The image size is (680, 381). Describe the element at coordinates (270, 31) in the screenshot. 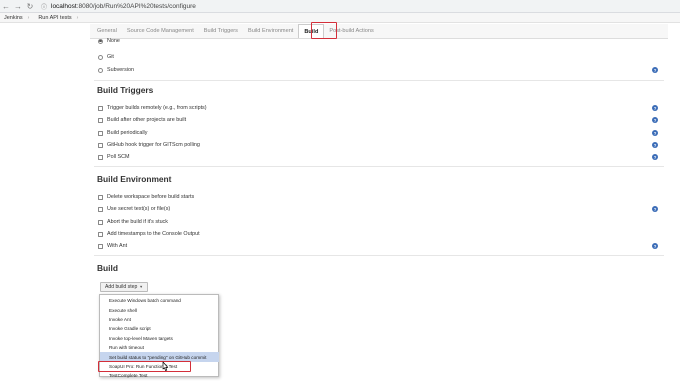

I see `tab-build-environment: Build Environment` at that location.